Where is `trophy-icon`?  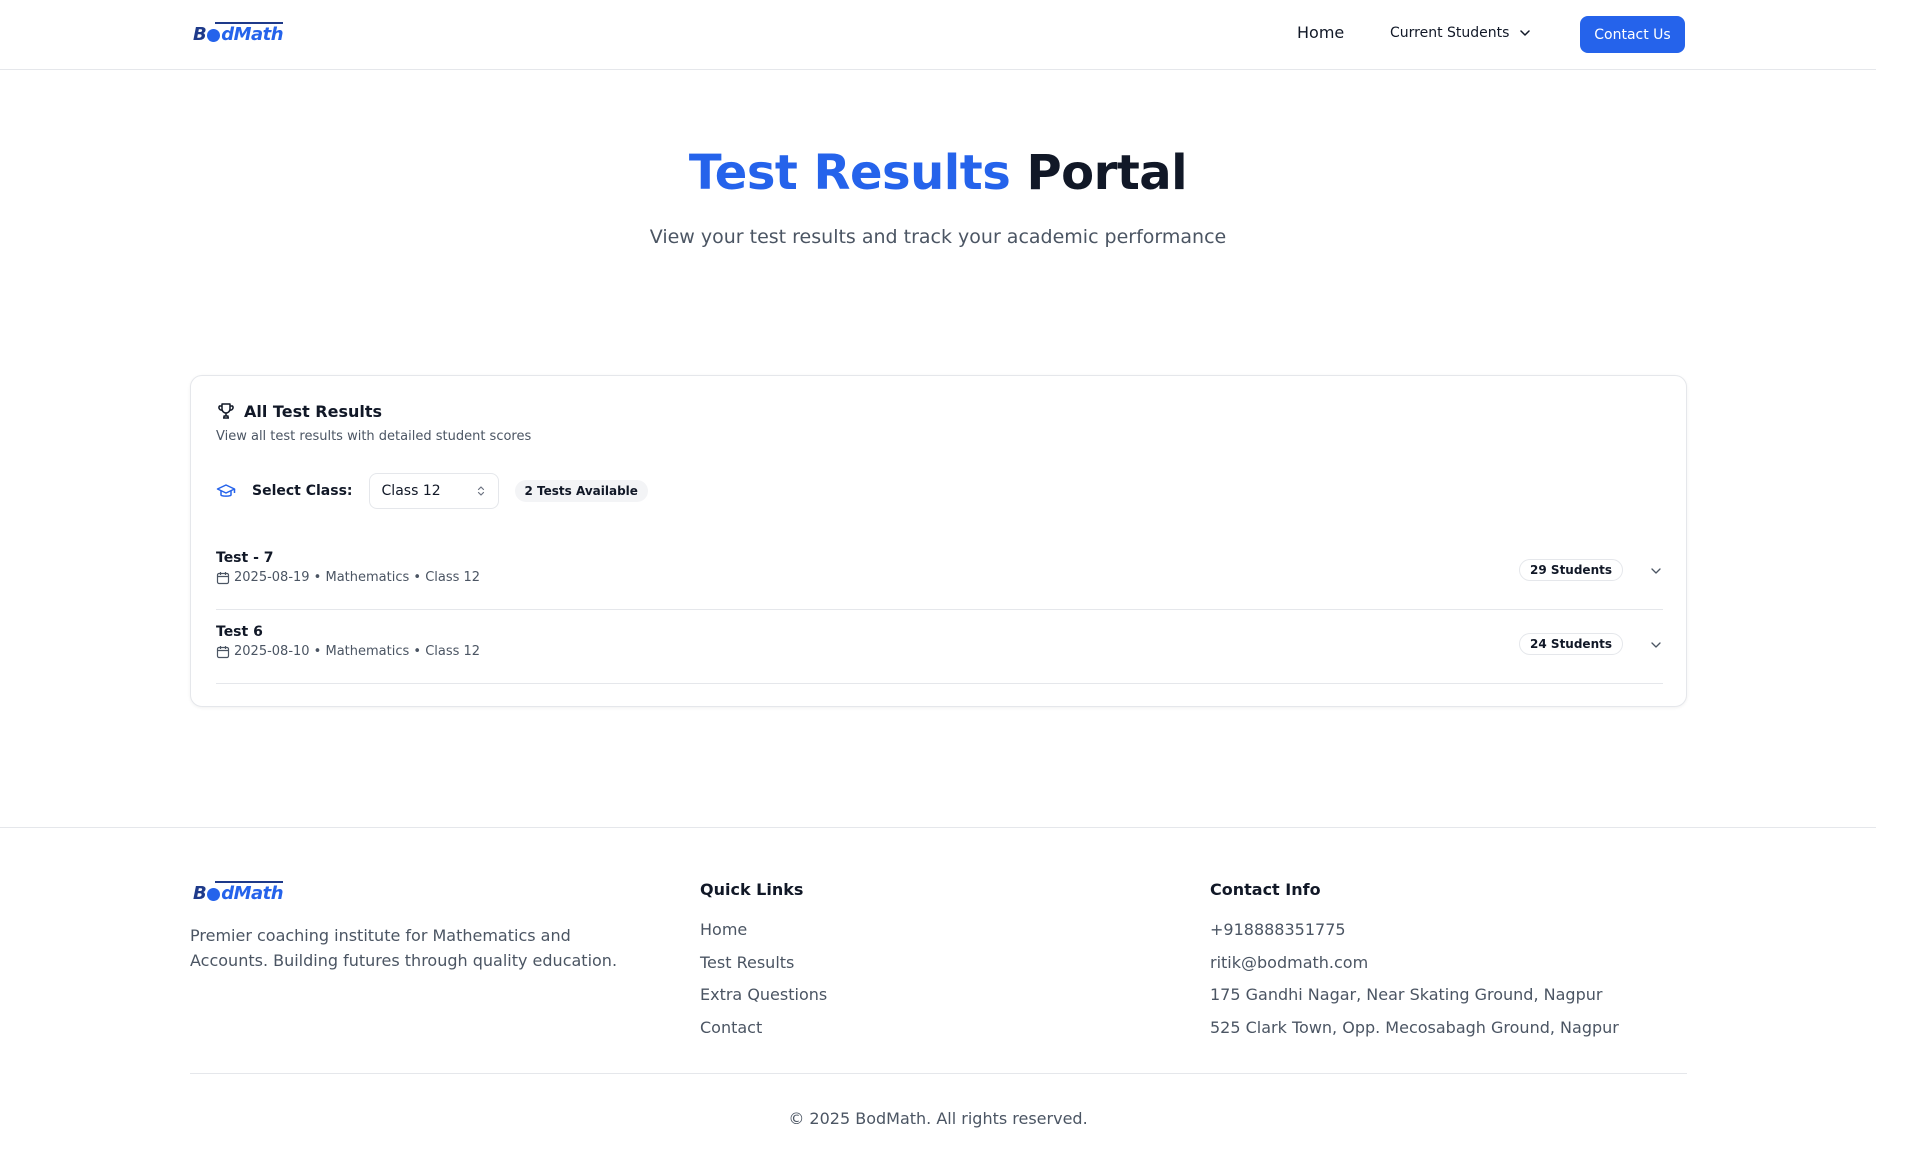
trophy-icon is located at coordinates (226, 411).